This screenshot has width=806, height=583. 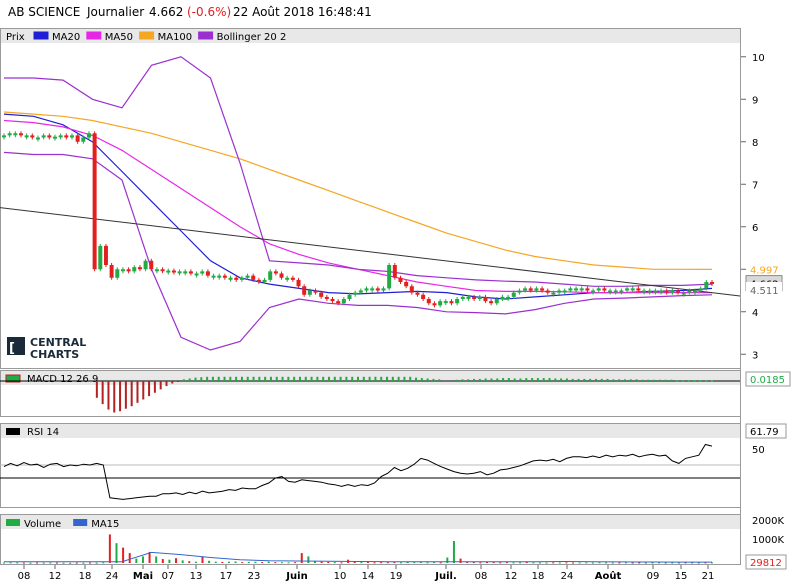 I want to click on x-tick-label-2: 18, so click(x=85, y=576).